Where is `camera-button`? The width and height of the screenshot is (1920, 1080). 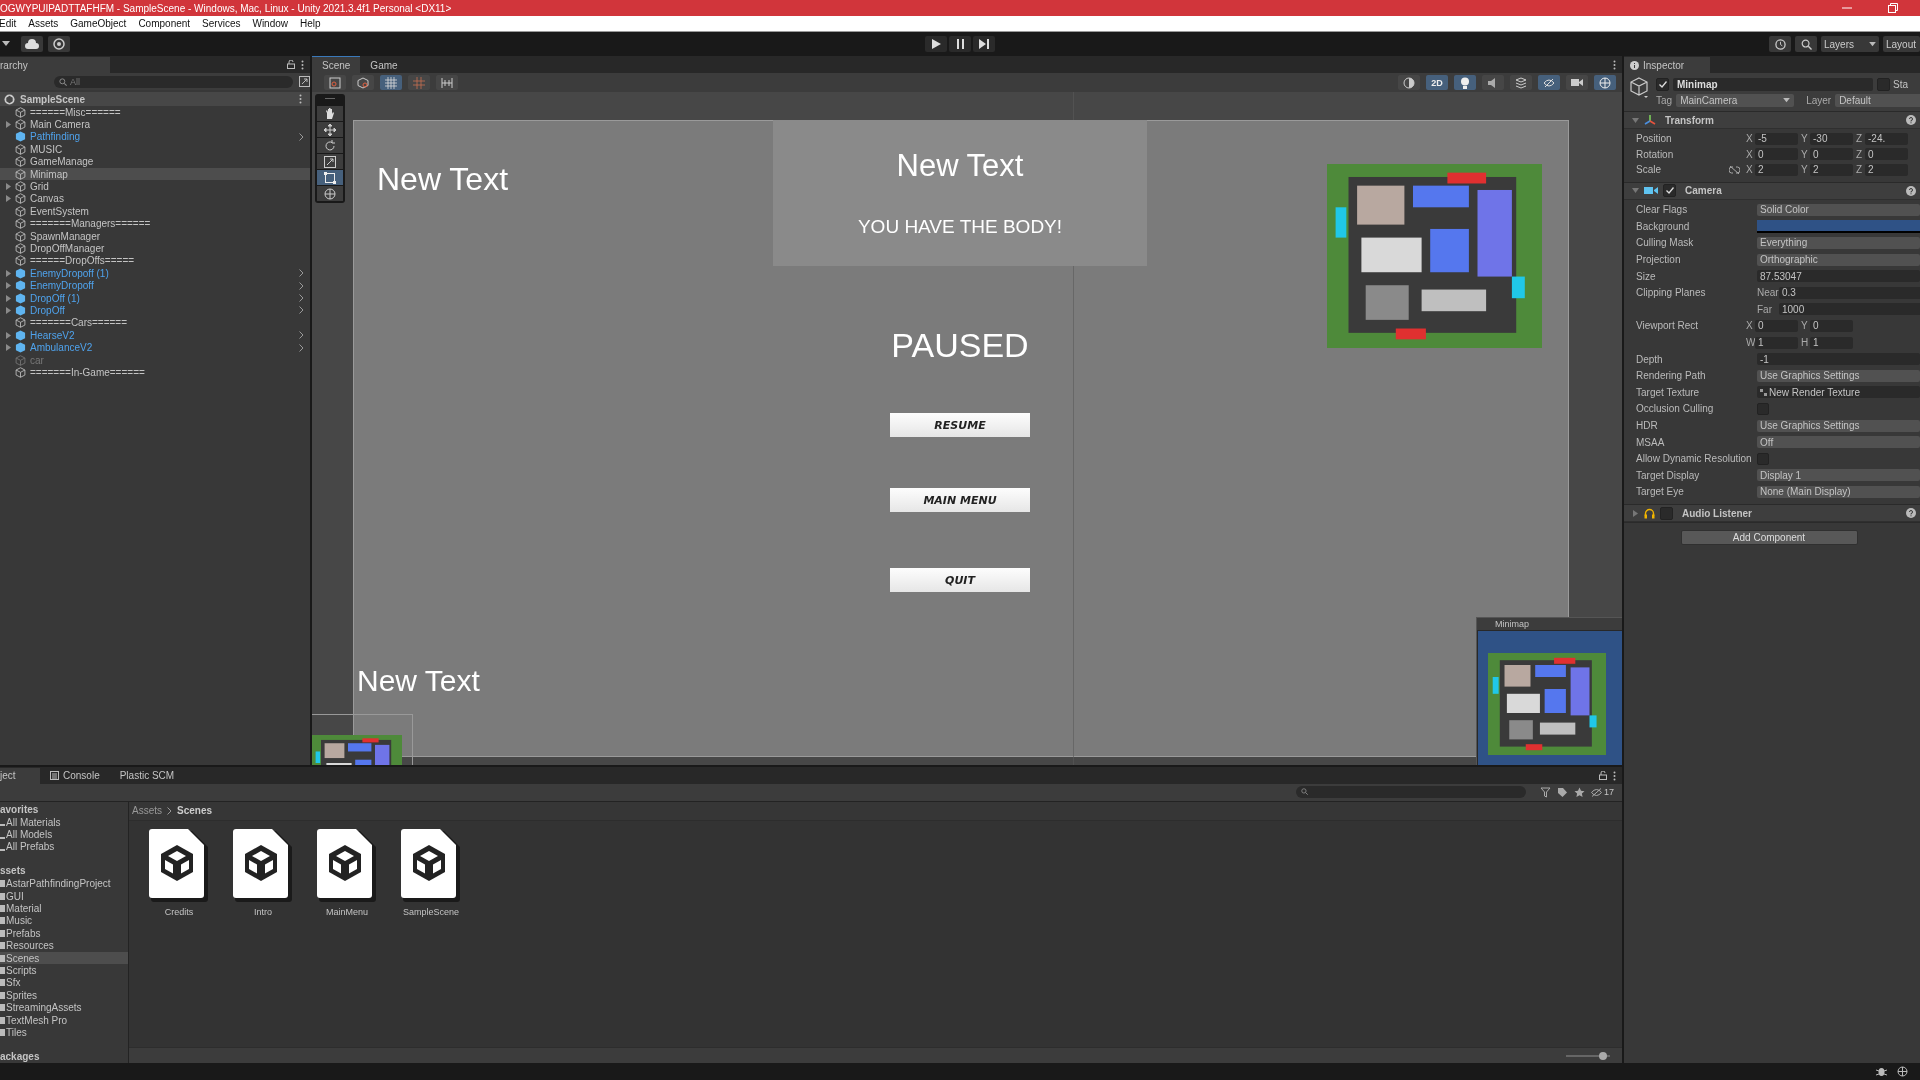
camera-button is located at coordinates (1577, 82).